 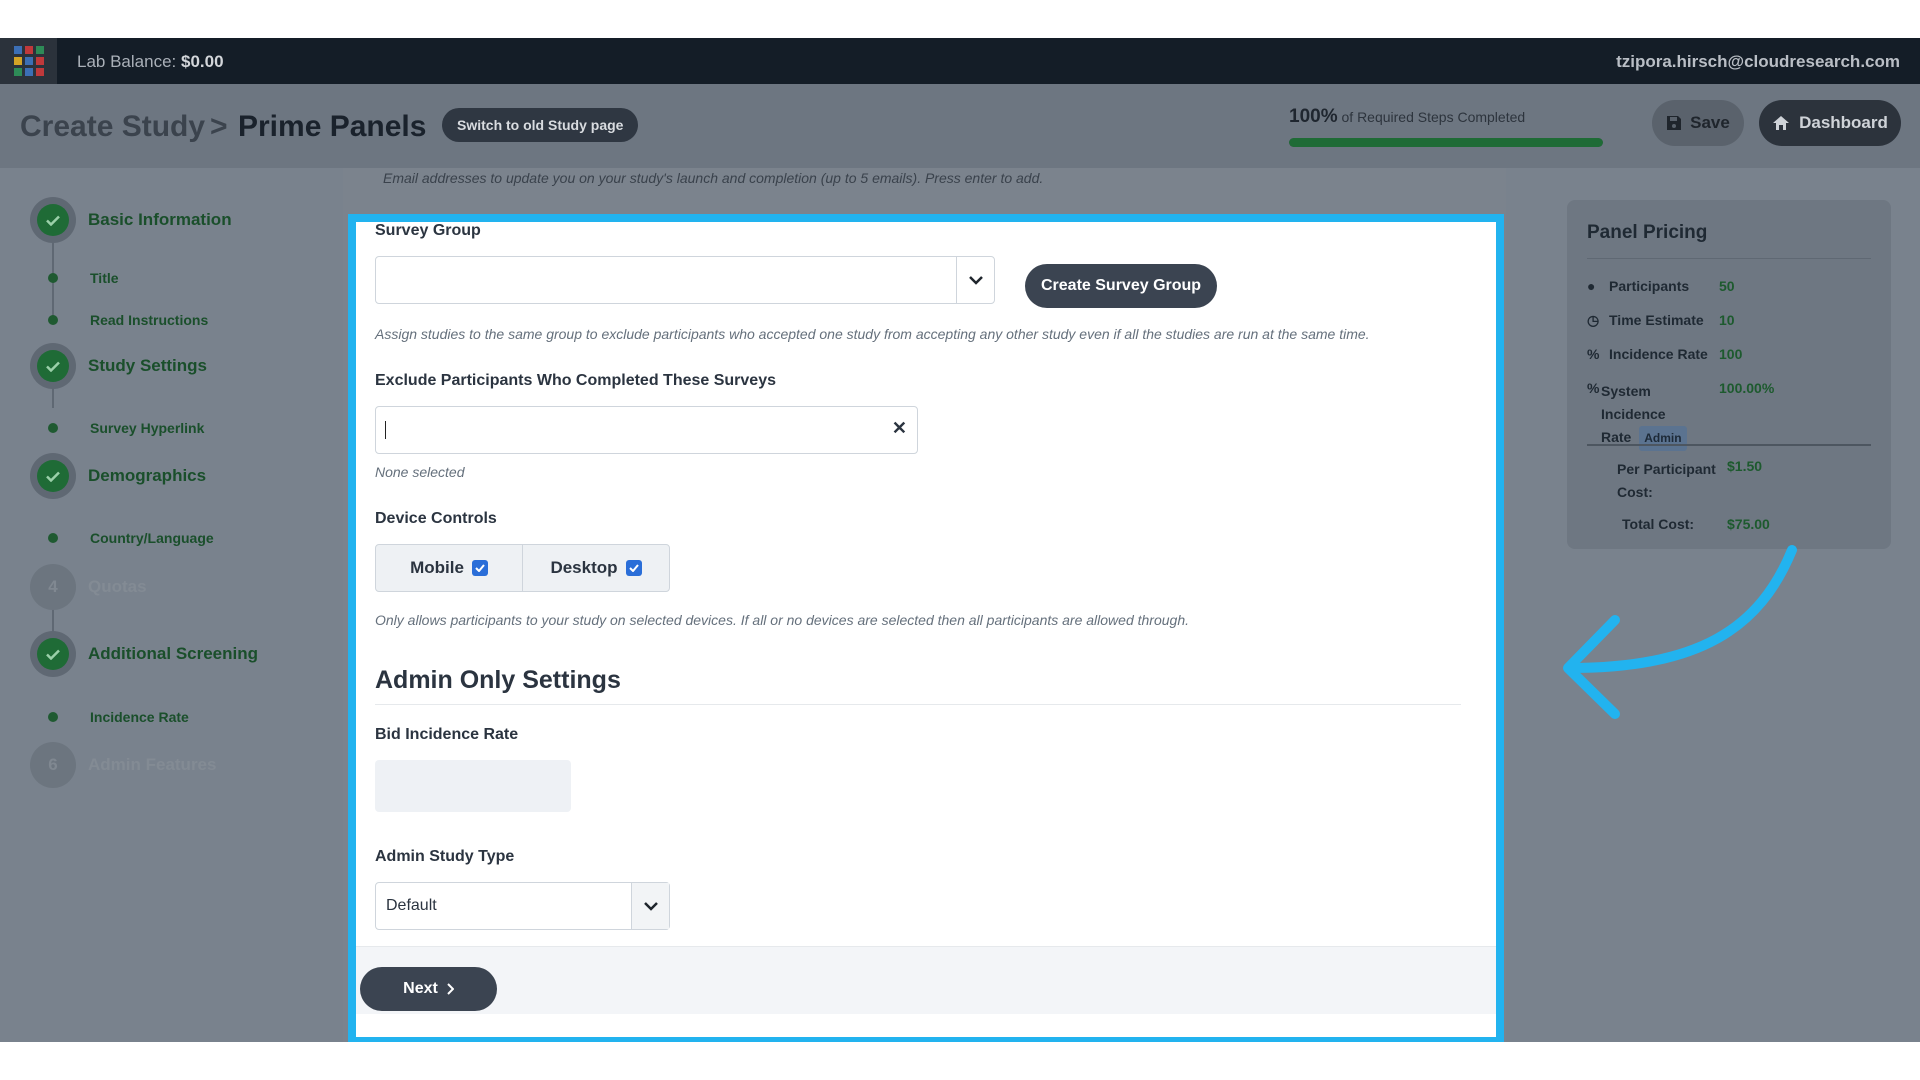 I want to click on user-email: tzipora.hirsch@cloudresearch.com, so click(x=1758, y=62).